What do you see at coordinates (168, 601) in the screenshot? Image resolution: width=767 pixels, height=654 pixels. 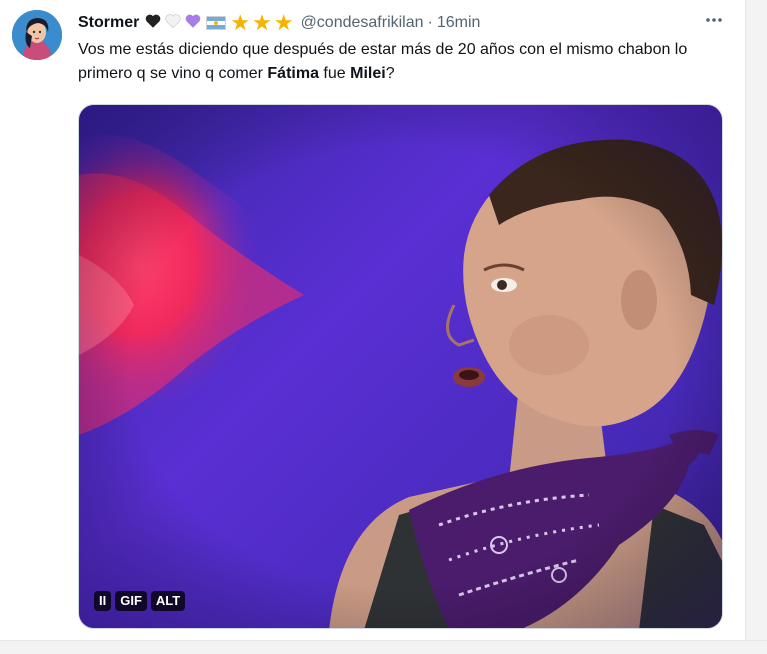 I see `alt-text-button: ALT` at bounding box center [168, 601].